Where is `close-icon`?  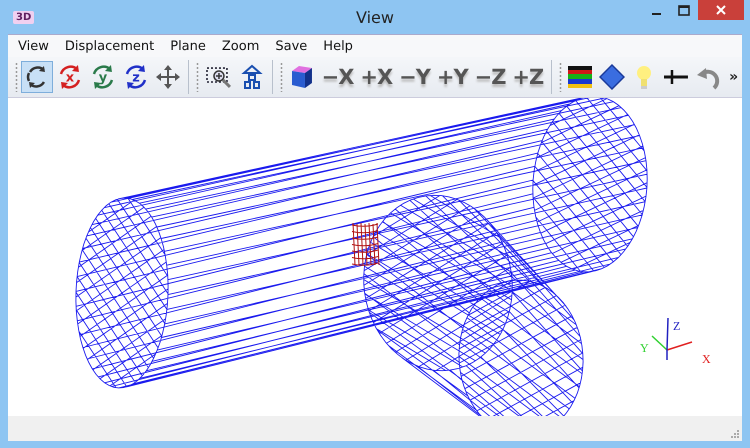 close-icon is located at coordinates (721, 10).